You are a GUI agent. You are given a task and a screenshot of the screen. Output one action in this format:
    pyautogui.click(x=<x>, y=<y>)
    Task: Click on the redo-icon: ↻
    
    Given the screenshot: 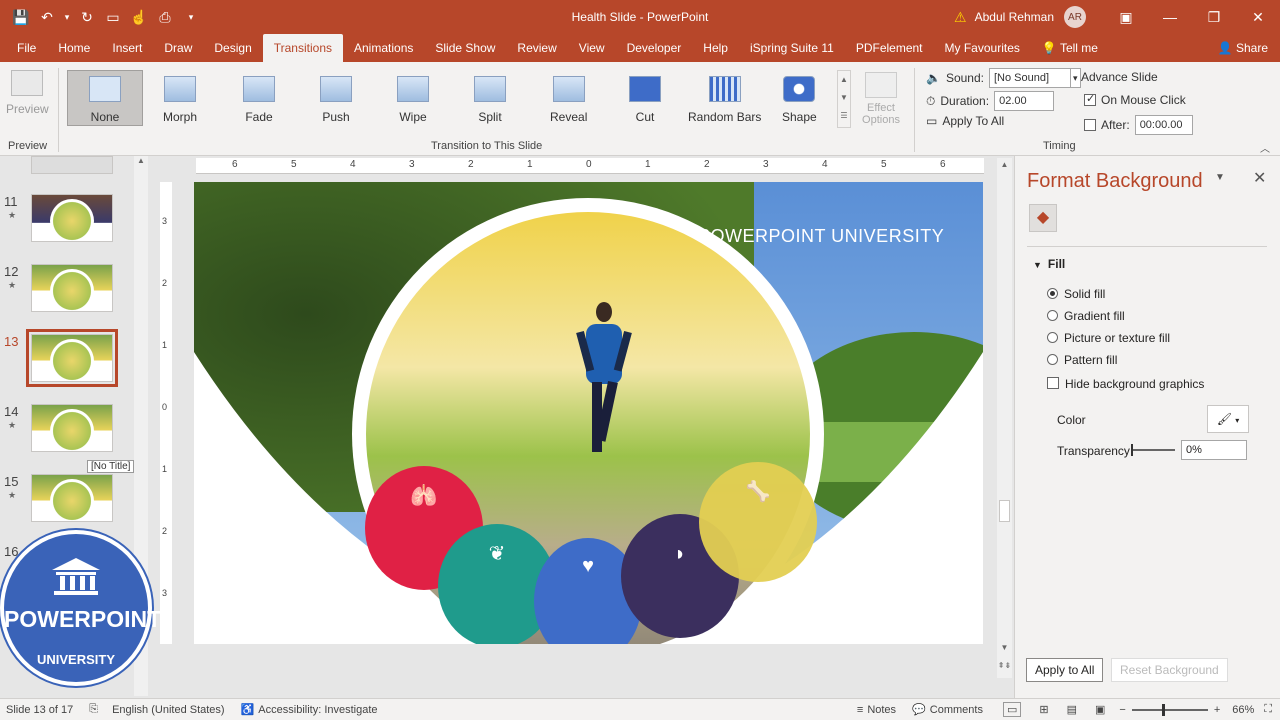 What is the action you would take?
    pyautogui.click(x=87, y=17)
    